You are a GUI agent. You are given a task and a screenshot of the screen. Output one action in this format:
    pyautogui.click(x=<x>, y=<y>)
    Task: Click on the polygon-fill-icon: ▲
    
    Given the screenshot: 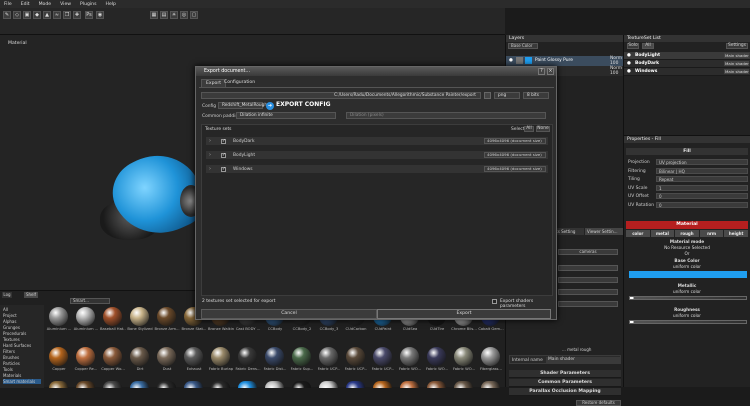 What is the action you would take?
    pyautogui.click(x=47, y=15)
    